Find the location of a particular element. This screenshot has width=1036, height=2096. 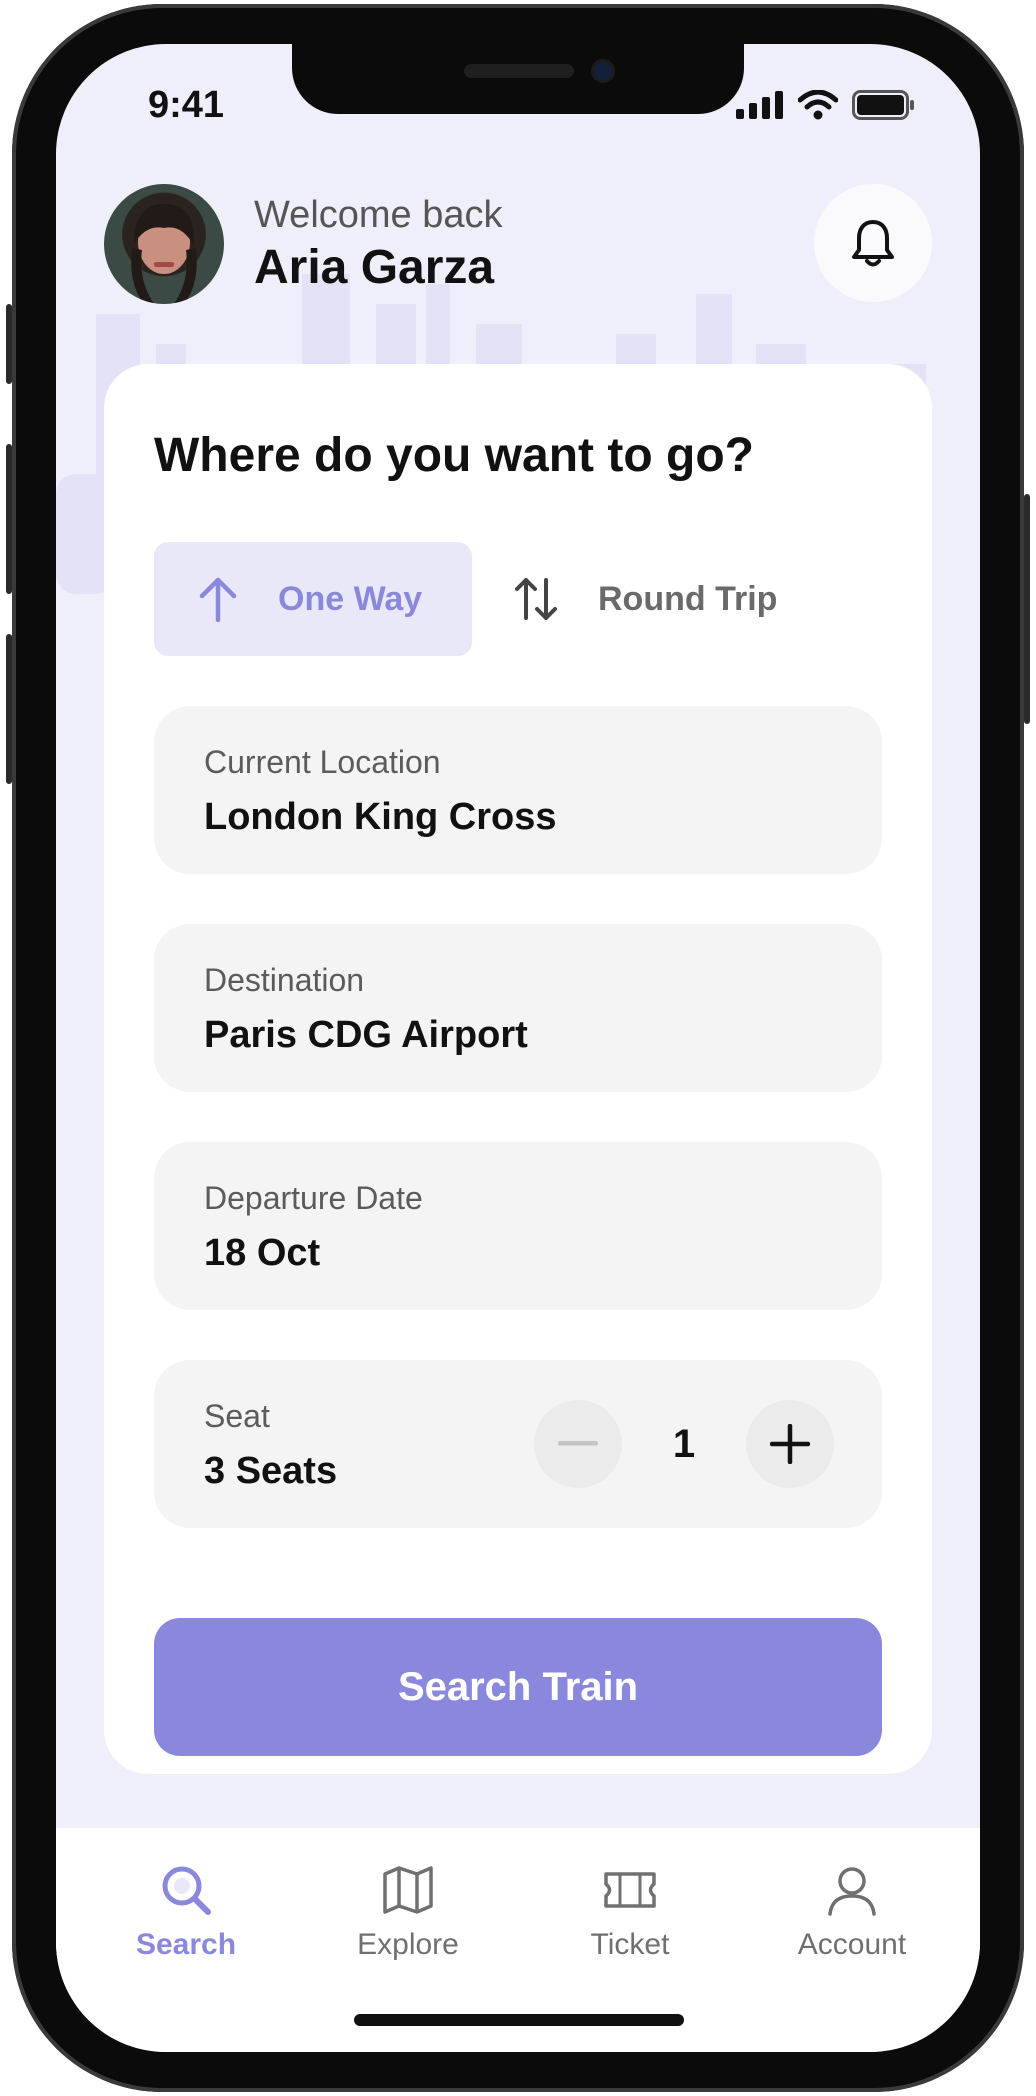

seat-field: Seat 3 Seats 1 is located at coordinates (518, 1444).